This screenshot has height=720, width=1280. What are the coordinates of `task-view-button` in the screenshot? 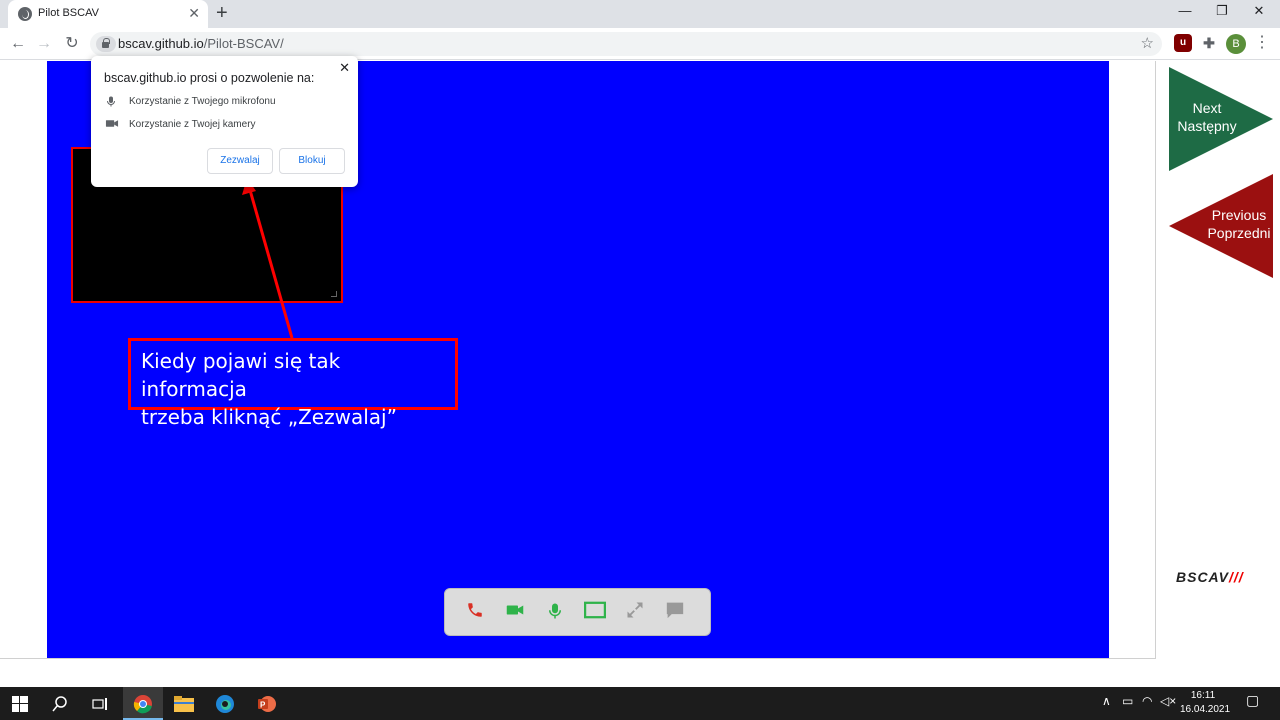 It's located at (100, 703).